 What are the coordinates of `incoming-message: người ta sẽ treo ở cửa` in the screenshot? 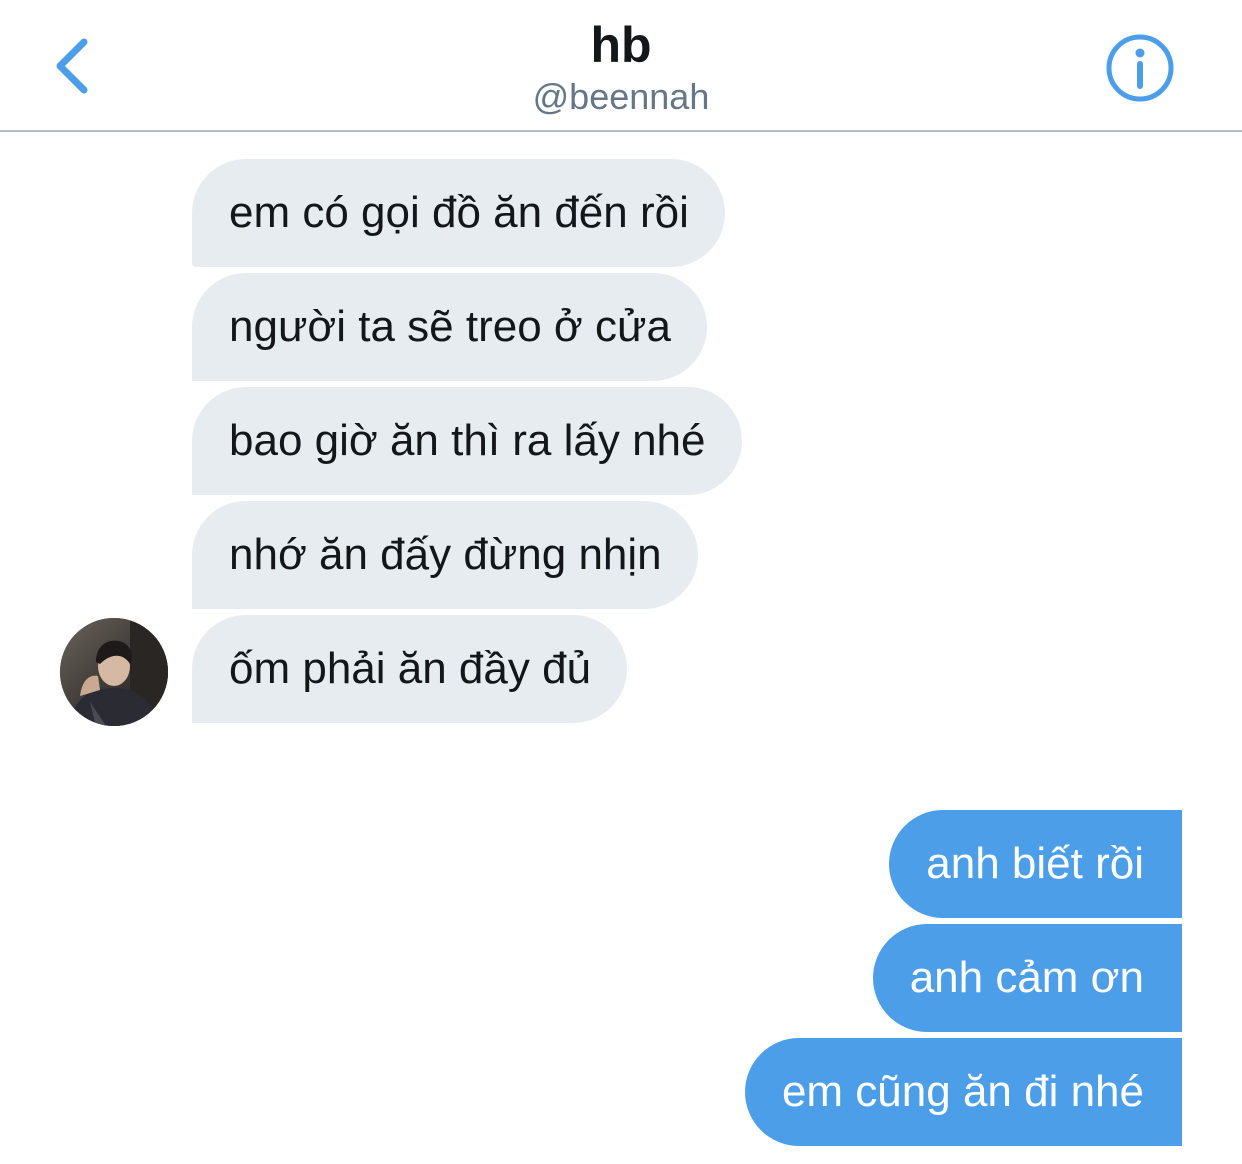 It's located at (449, 327).